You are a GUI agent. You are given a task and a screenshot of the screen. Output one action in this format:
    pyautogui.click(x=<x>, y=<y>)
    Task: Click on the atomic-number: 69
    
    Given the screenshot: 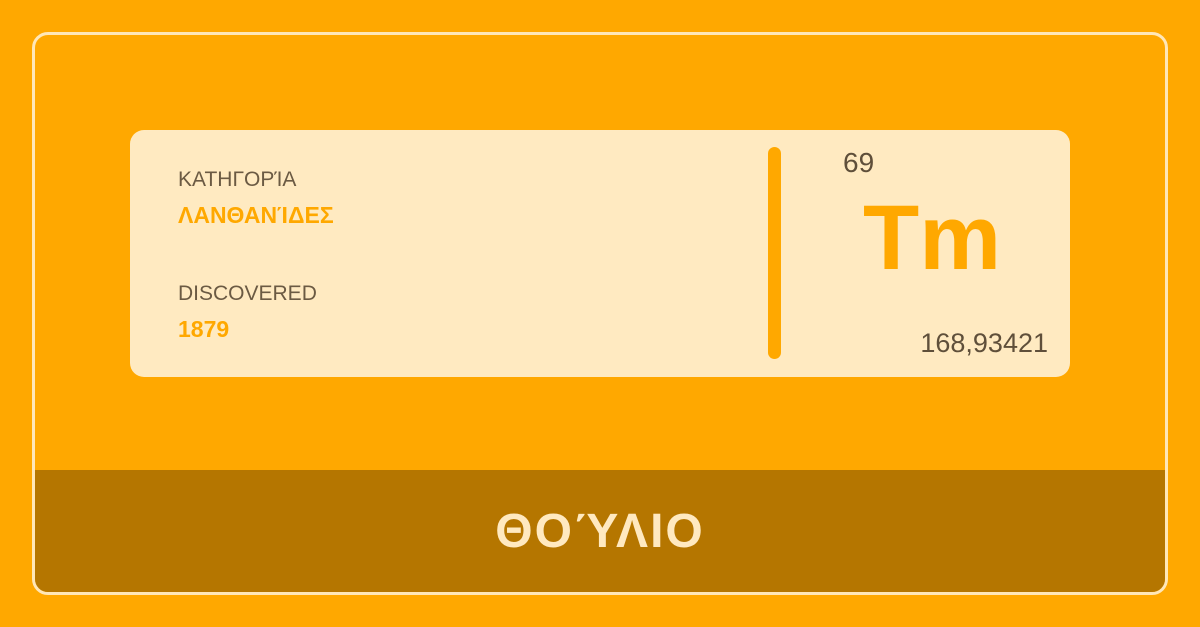 What is the action you would take?
    pyautogui.click(x=859, y=162)
    